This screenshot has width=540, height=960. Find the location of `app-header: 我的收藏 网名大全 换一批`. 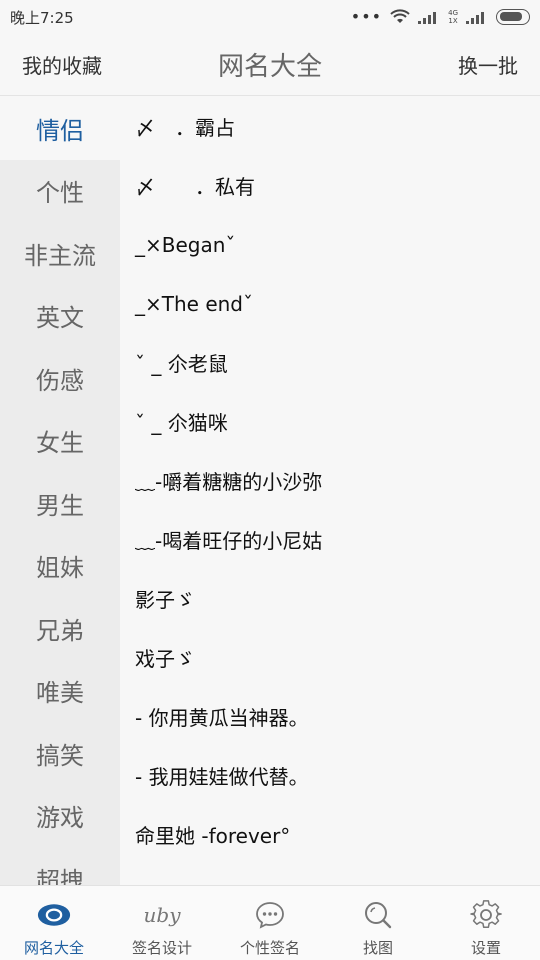

app-header: 我的收藏 网名大全 换一批 is located at coordinates (270, 65).